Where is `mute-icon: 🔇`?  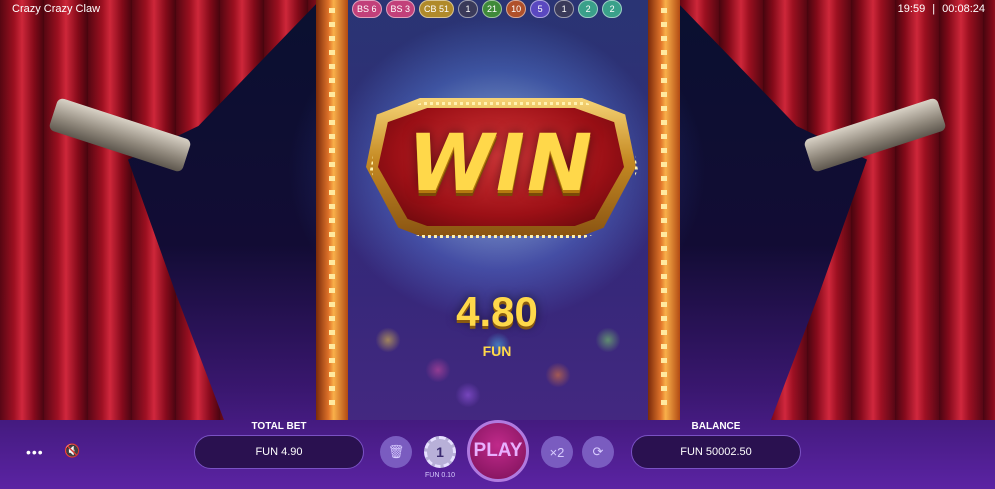
mute-icon: 🔇 is located at coordinates (72, 451).